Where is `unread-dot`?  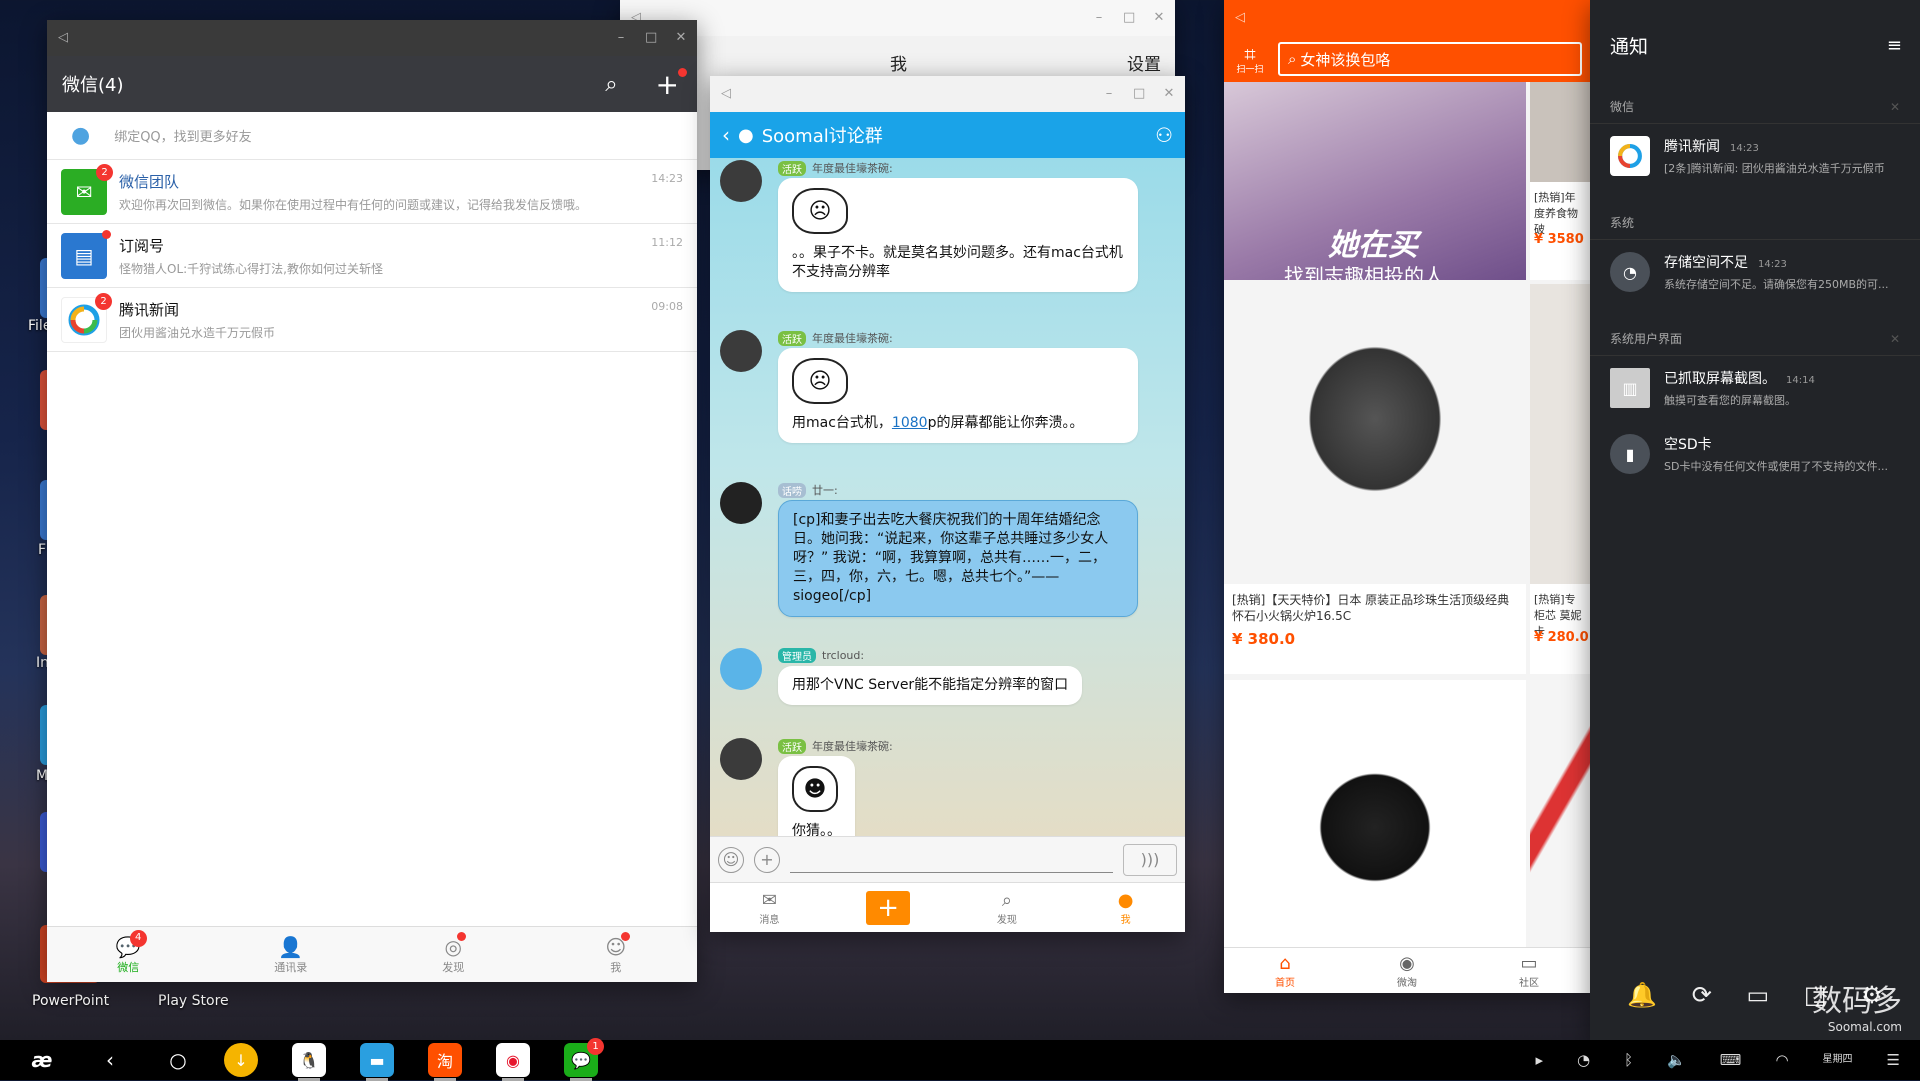 unread-dot is located at coordinates (106, 234).